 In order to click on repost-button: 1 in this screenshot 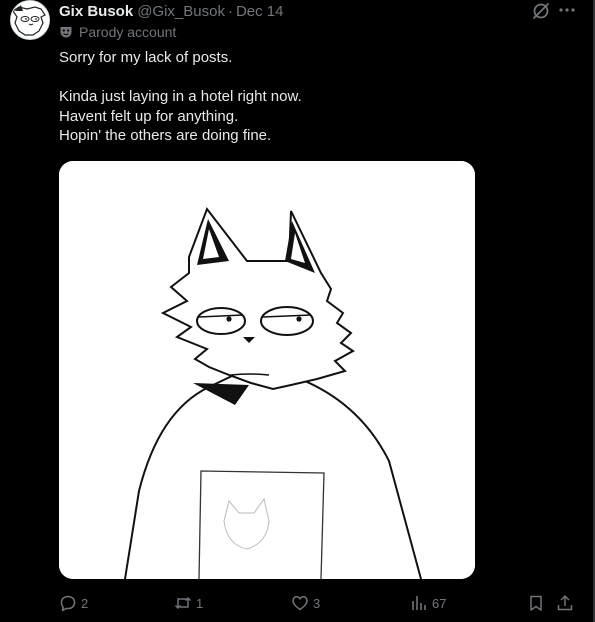, I will do `click(188, 603)`.